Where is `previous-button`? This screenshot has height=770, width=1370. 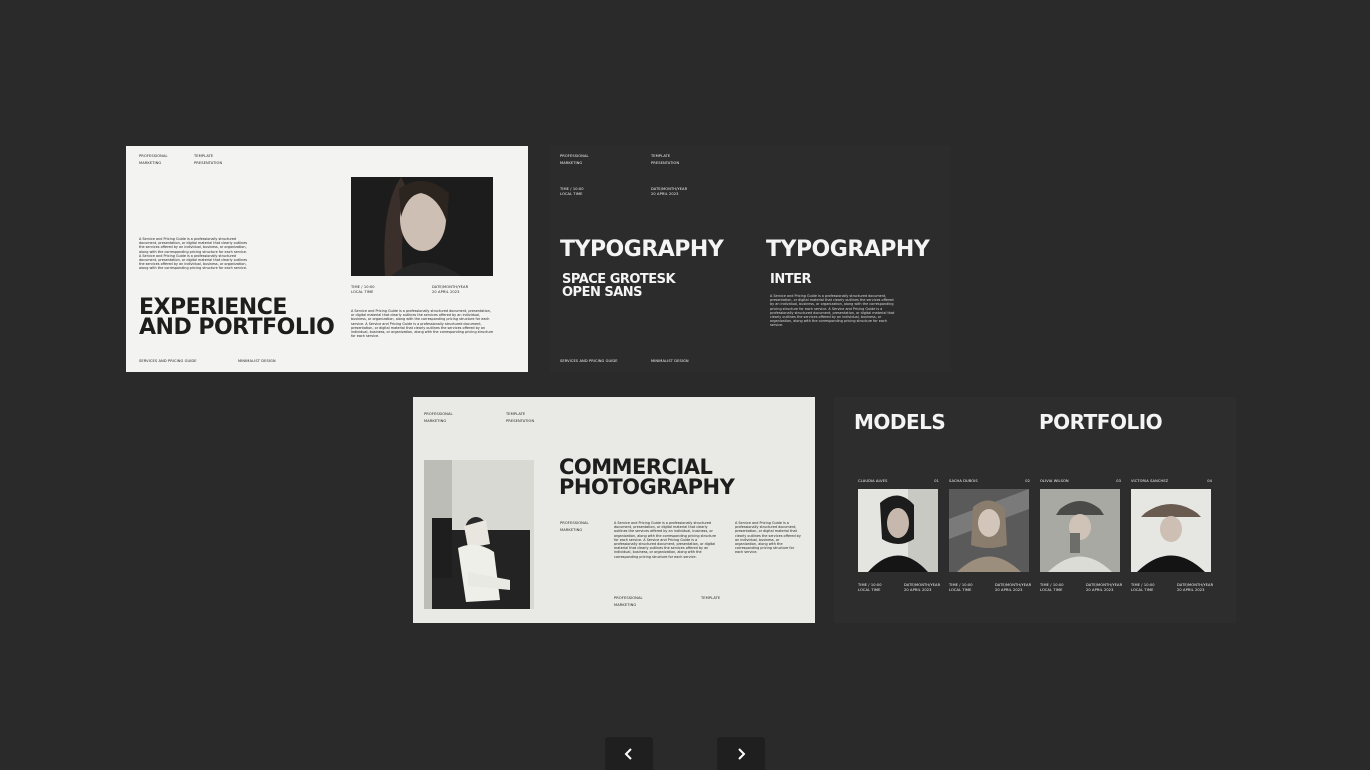 previous-button is located at coordinates (629, 753).